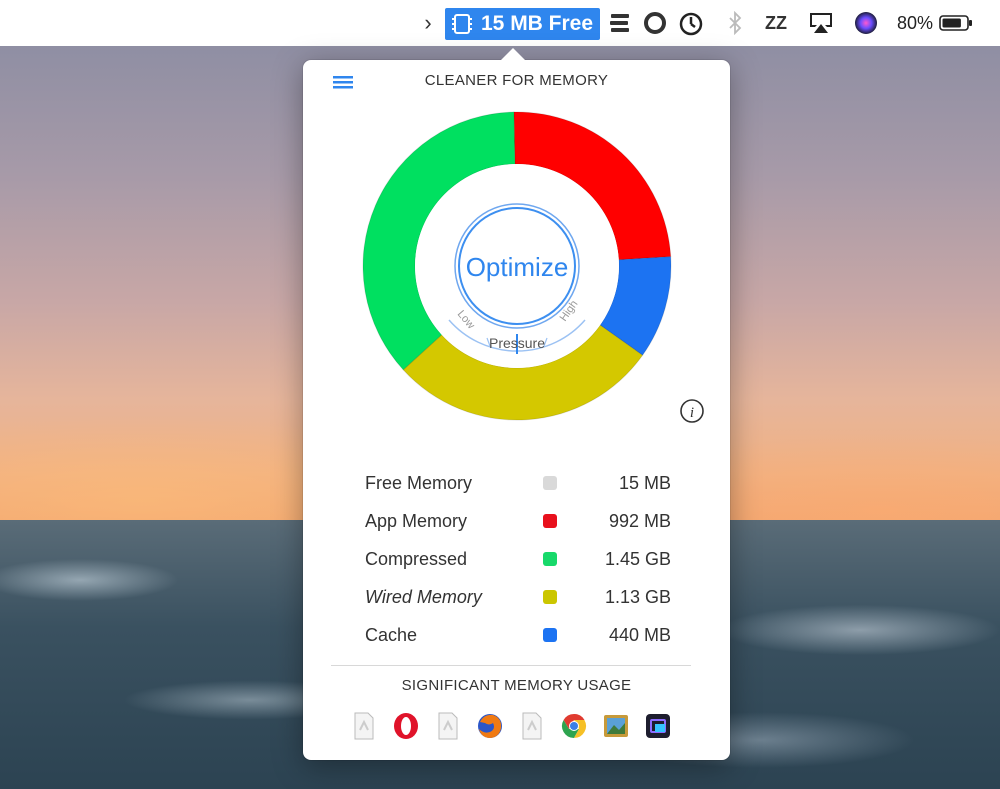 The height and width of the screenshot is (789, 1000). I want to click on ring-icon, so click(655, 23).